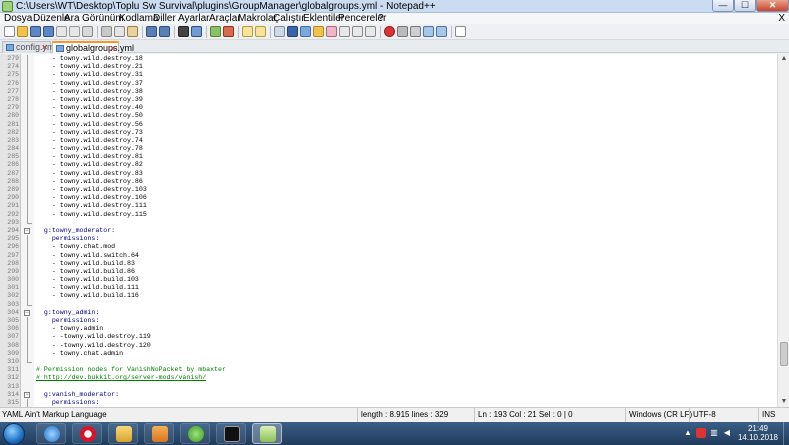  What do you see at coordinates (357, 31) in the screenshot?
I see `folder-as-workspace-icon` at bounding box center [357, 31].